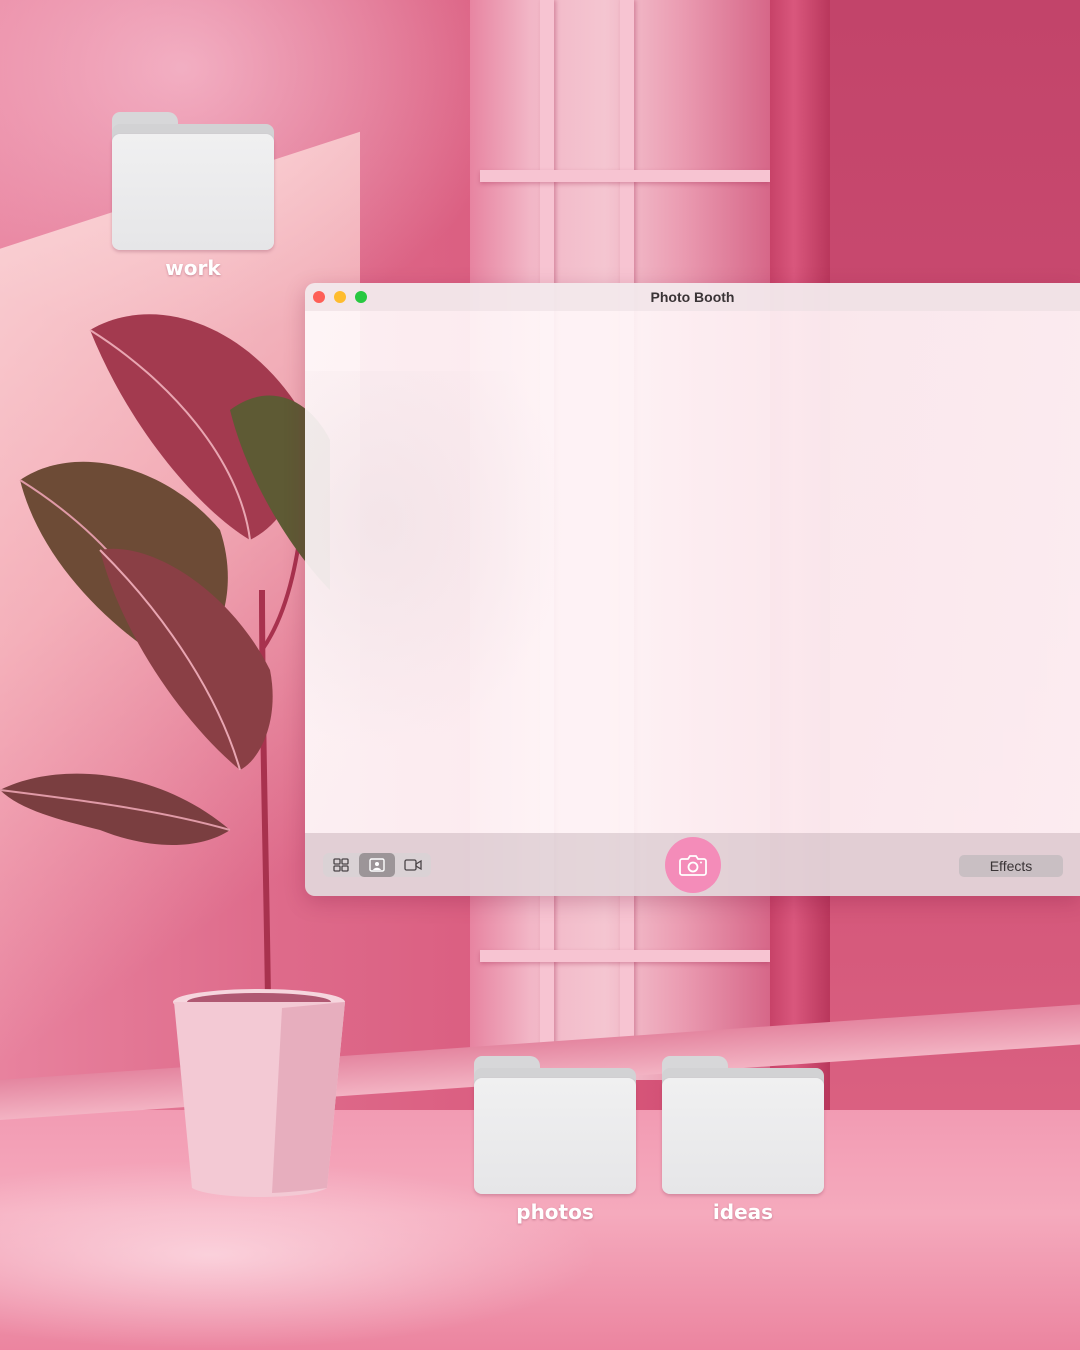  What do you see at coordinates (193, 268) in the screenshot?
I see `folder-label: work` at bounding box center [193, 268].